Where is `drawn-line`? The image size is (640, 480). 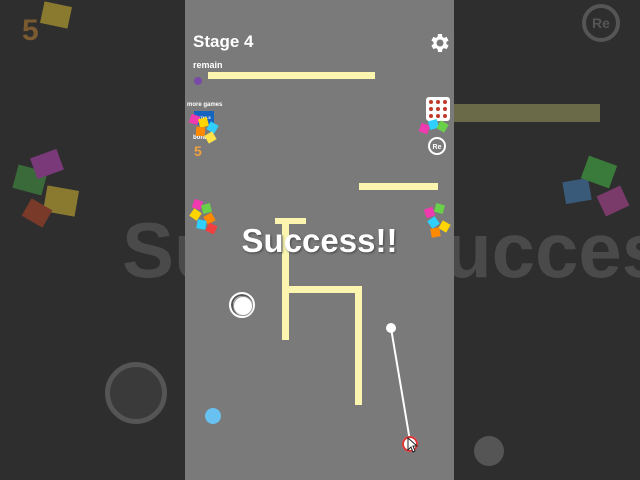 drawn-line is located at coordinates (398, 382).